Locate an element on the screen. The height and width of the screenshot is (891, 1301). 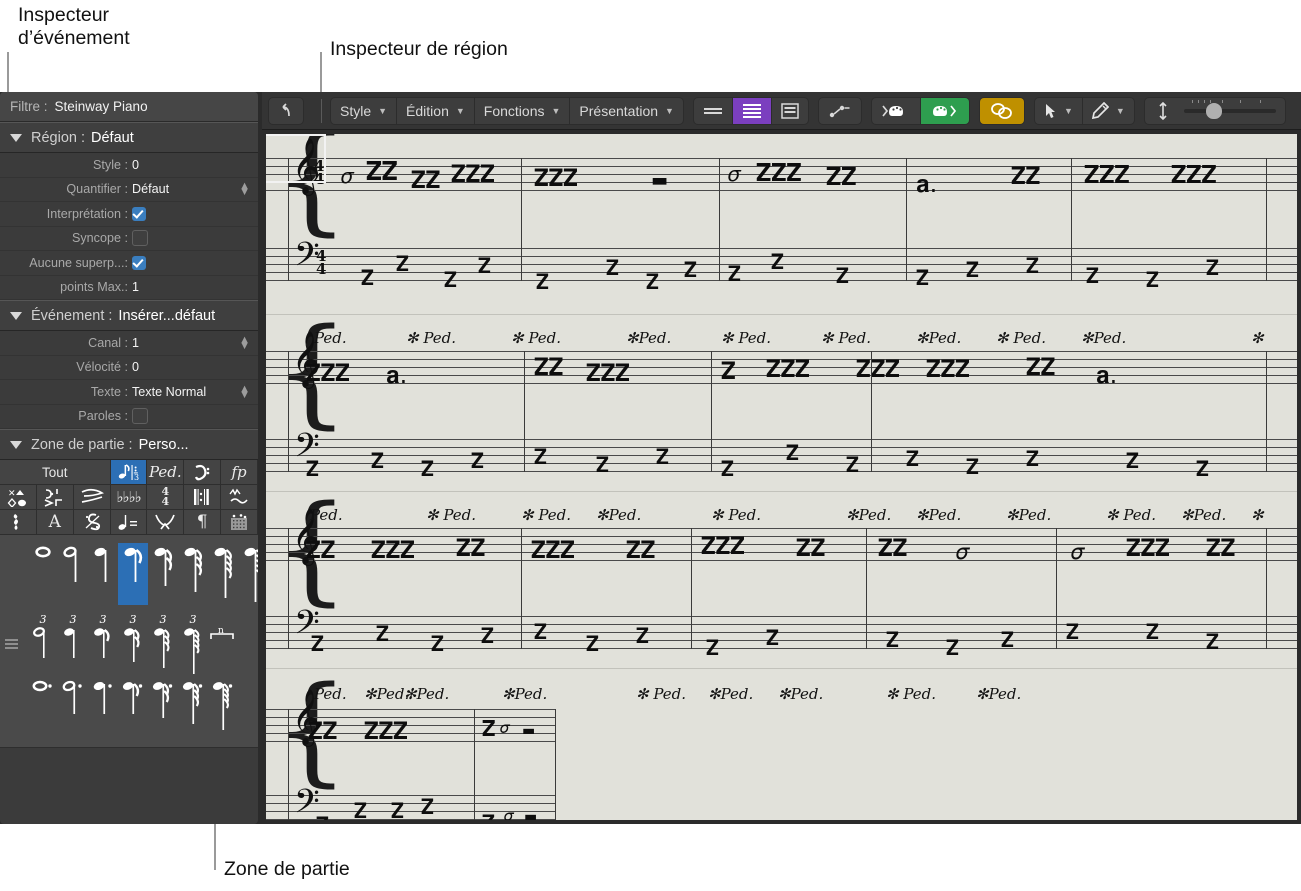
text-stepper: ▲ ▼ is located at coordinates (244, 391).